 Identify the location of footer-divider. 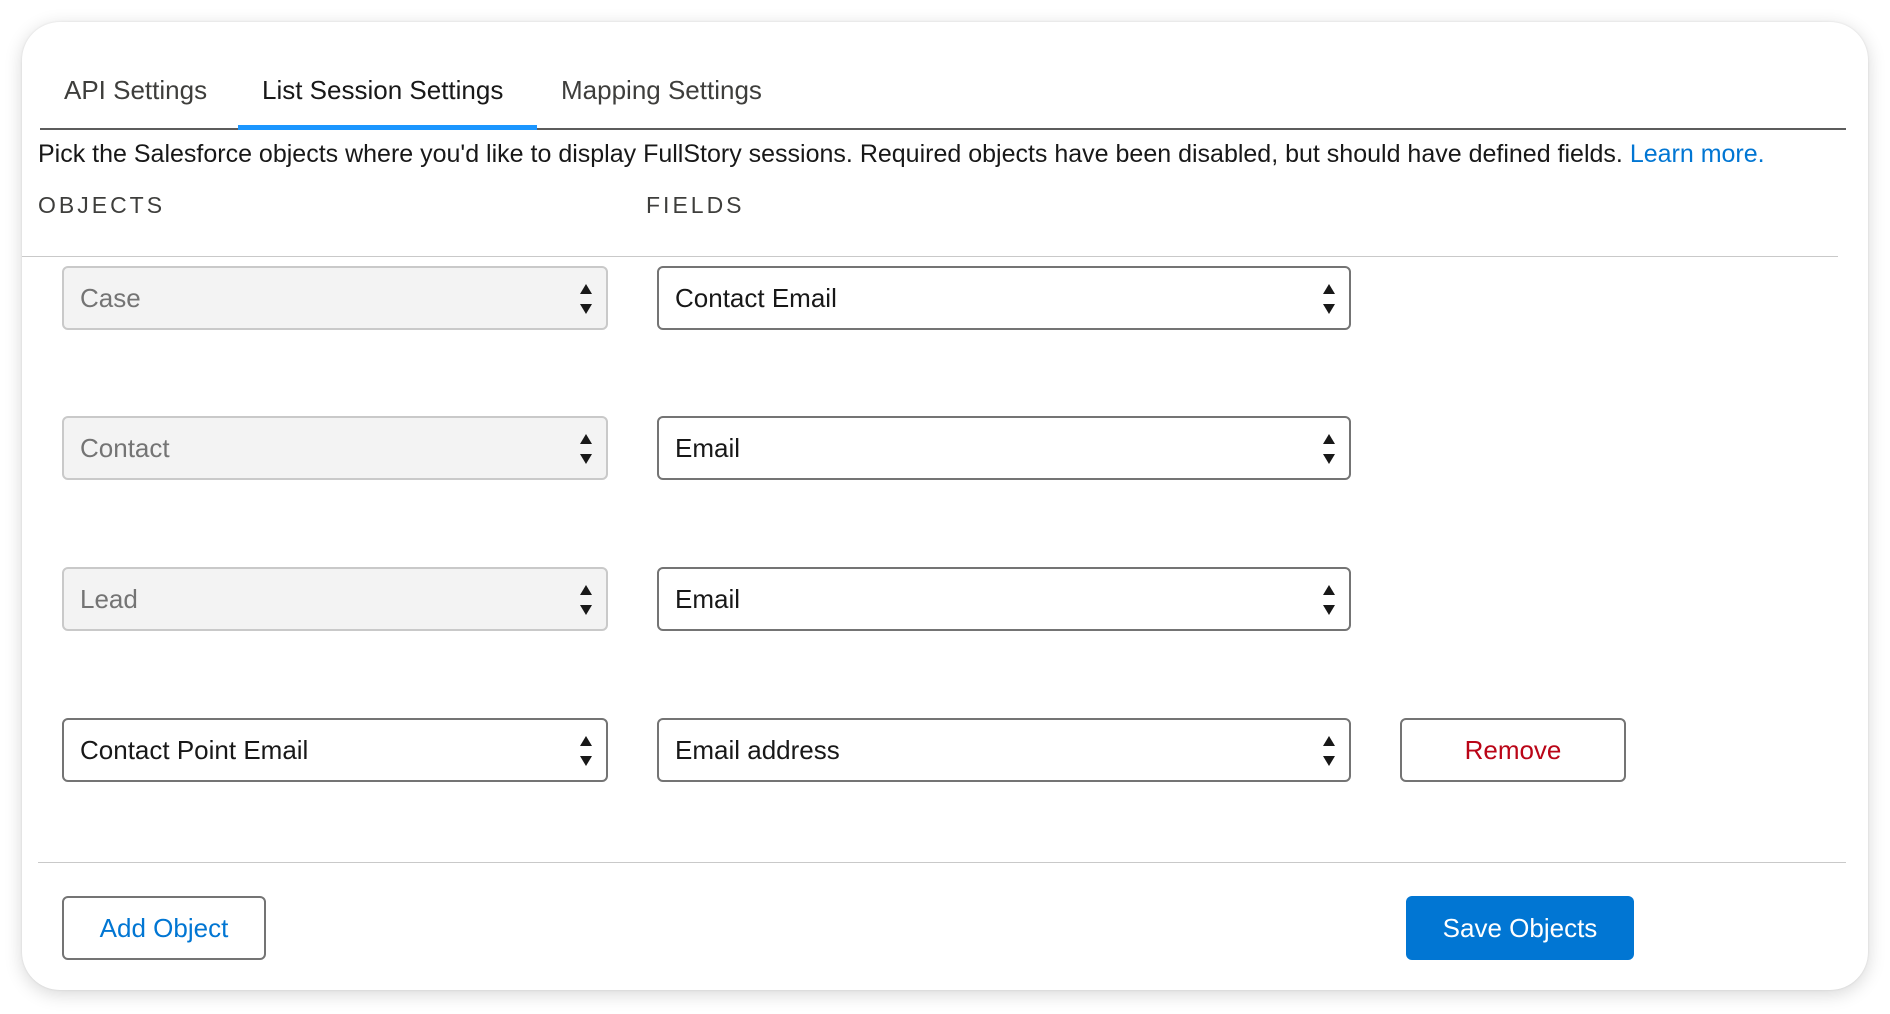
(942, 862).